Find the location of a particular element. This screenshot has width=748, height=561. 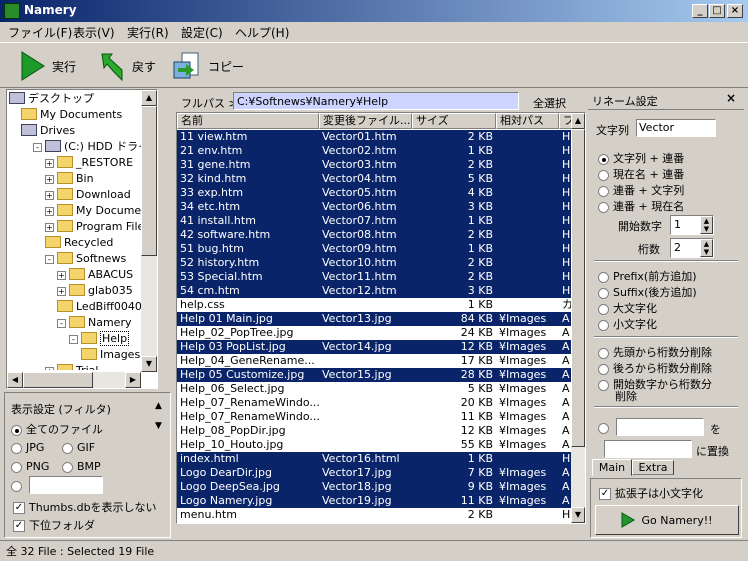

table-row: Help_06_Select.jpg 5 KB ¥Images A is located at coordinates (374, 389).